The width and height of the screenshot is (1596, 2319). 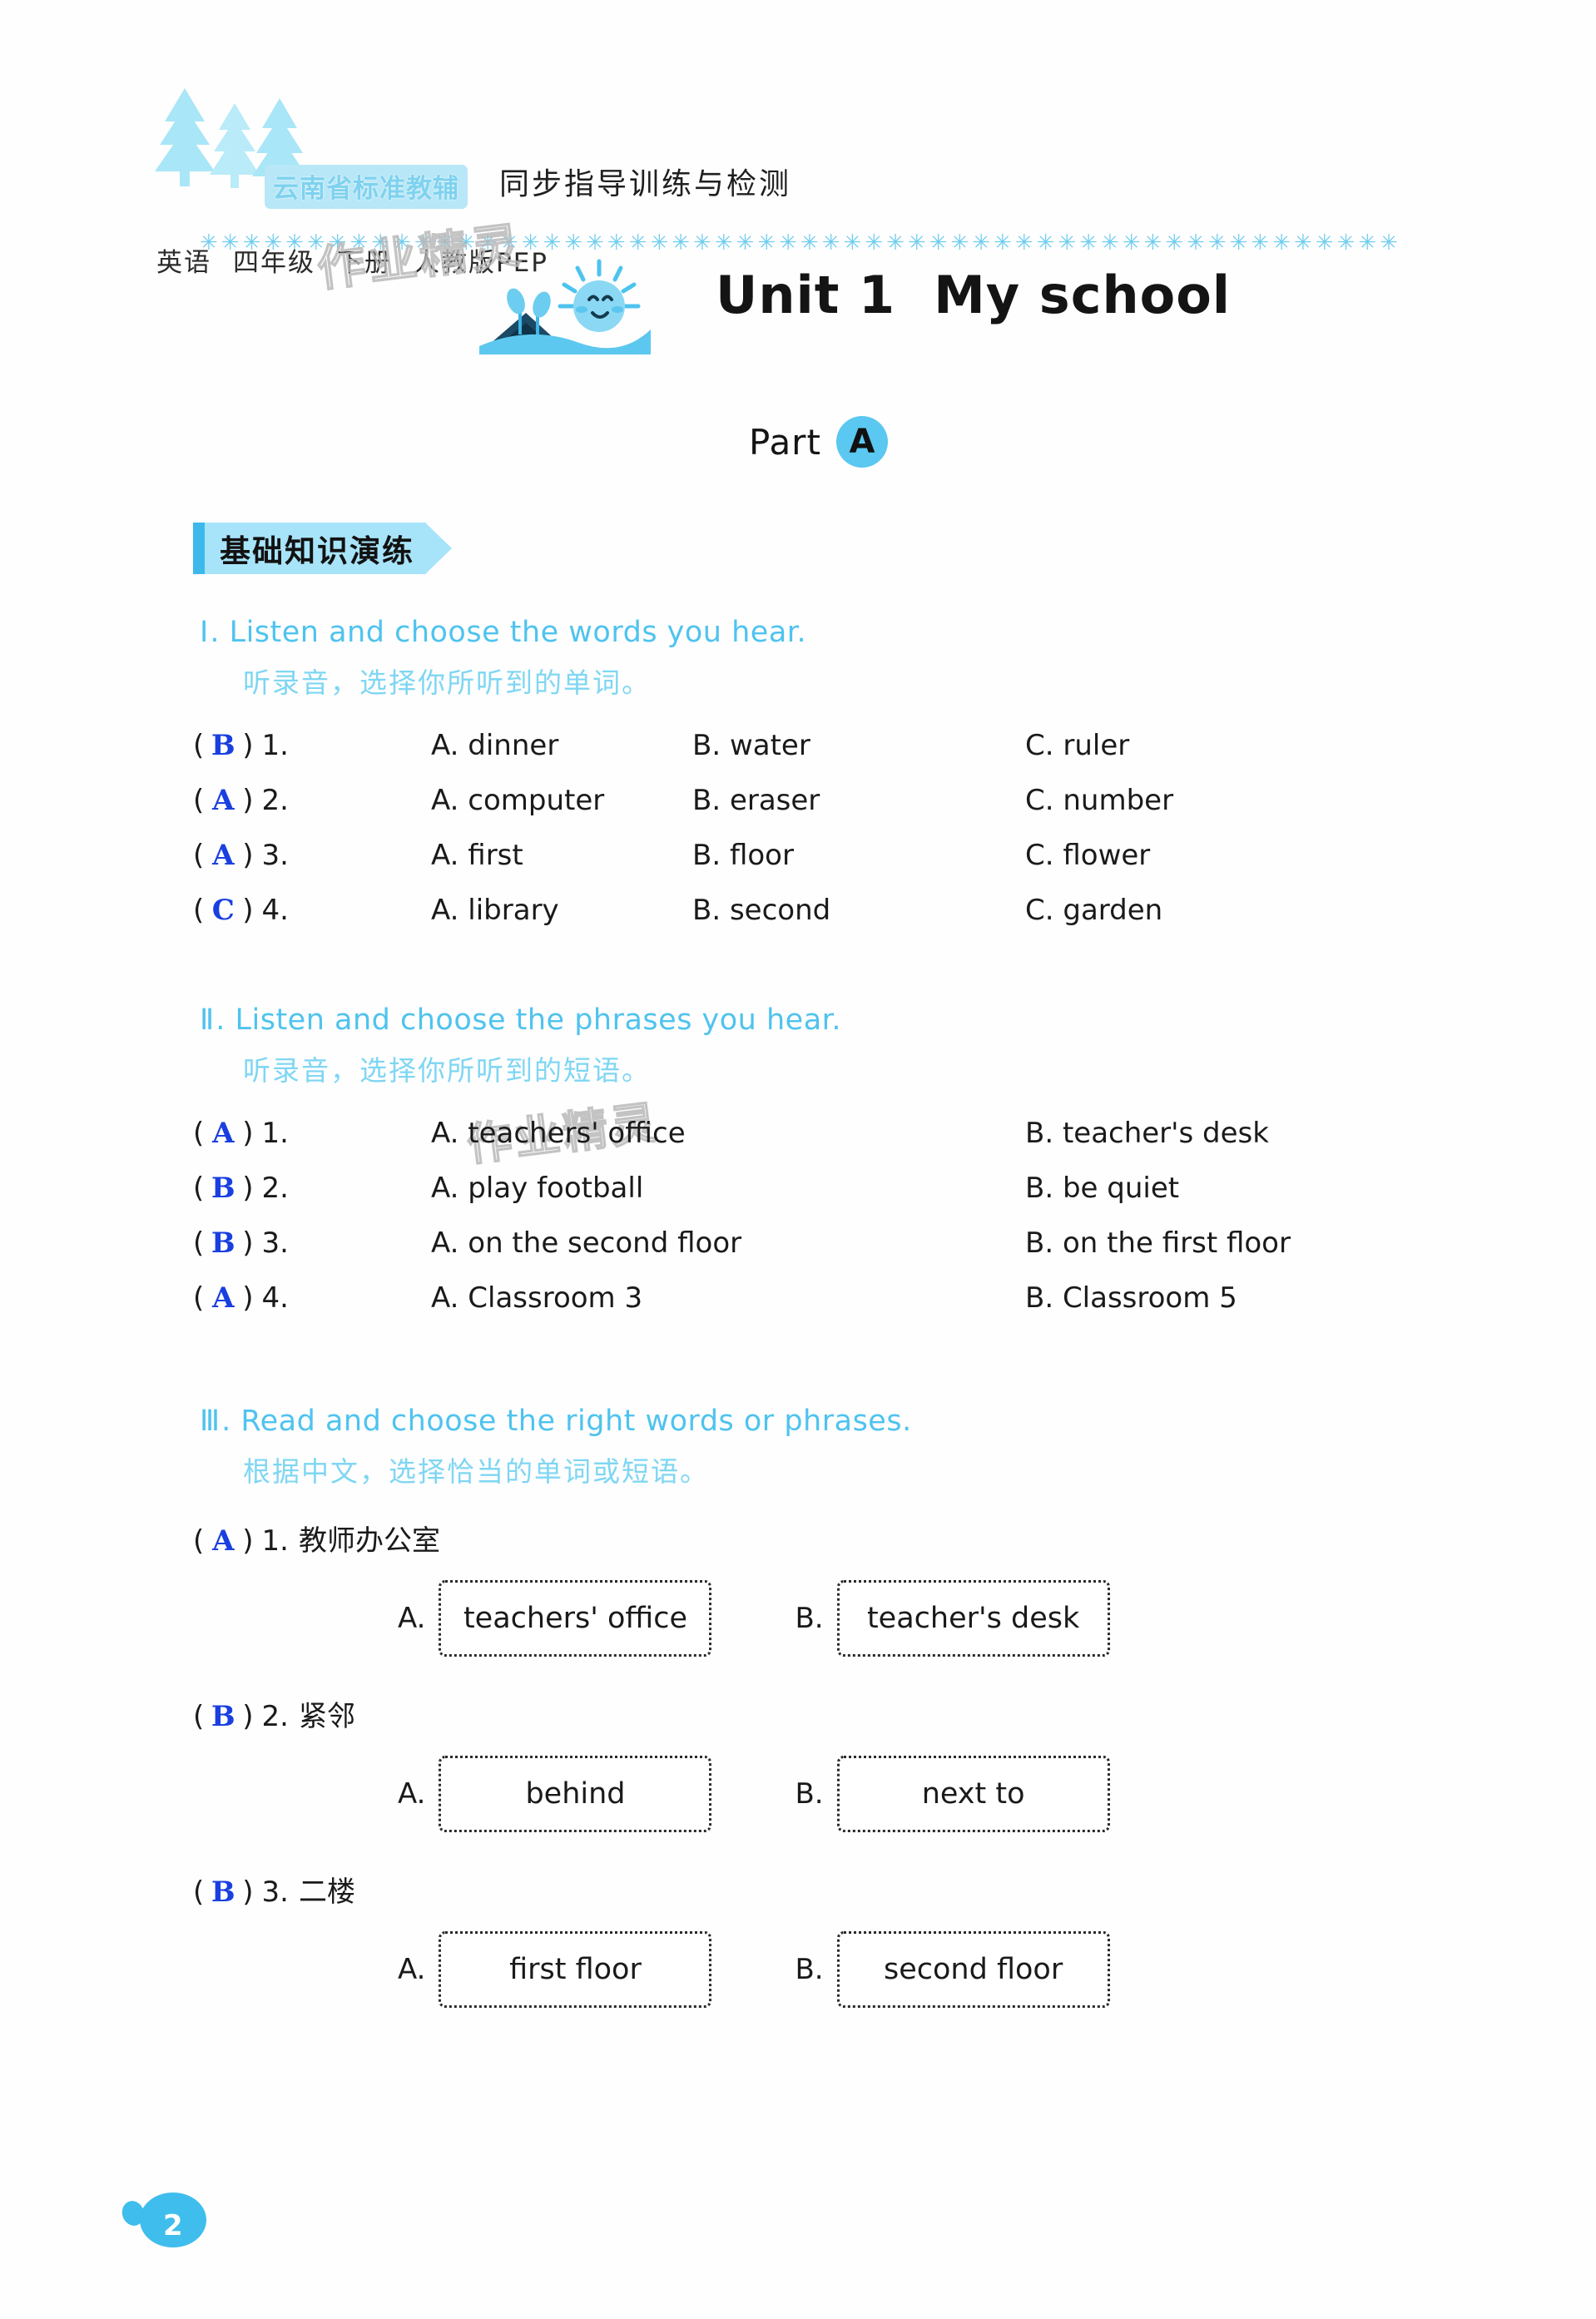 What do you see at coordinates (328, 548) in the screenshot?
I see `banner-body: 基础知识演练` at bounding box center [328, 548].